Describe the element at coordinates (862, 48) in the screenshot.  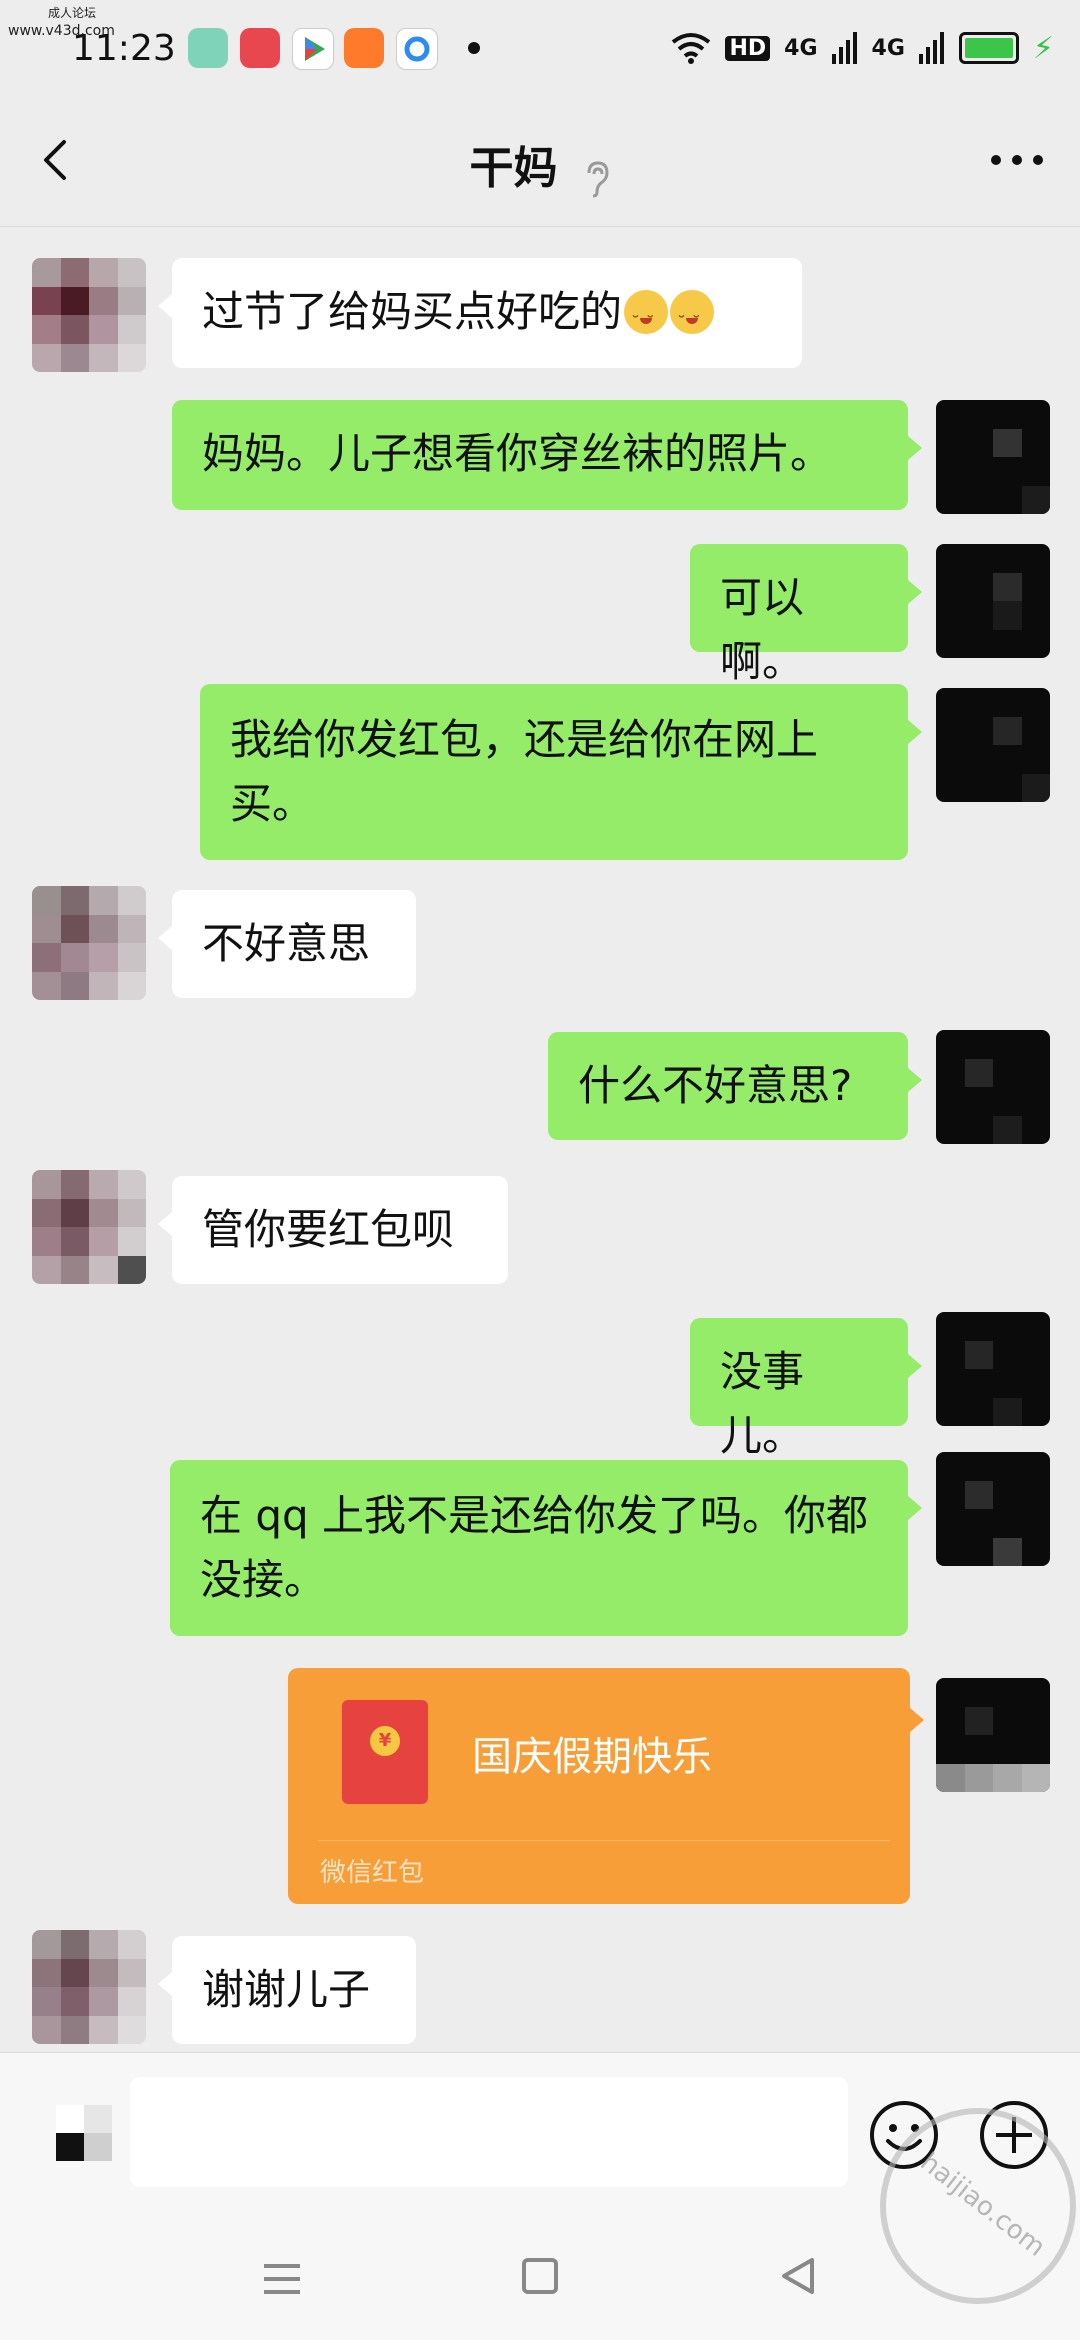
I see `status-icons: HD 4G 4G ⚡` at that location.